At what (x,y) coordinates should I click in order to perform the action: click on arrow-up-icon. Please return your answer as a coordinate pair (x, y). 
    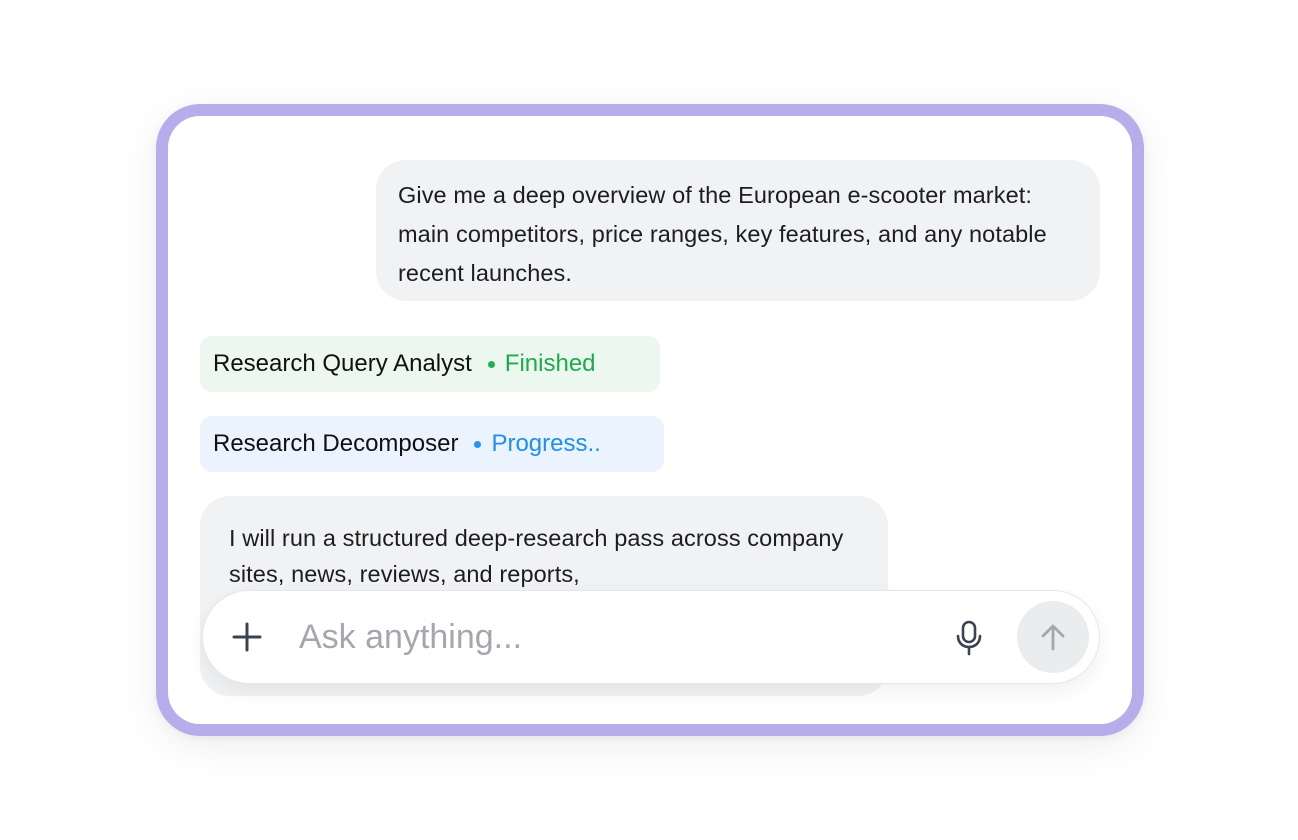
    Looking at the image, I should click on (1053, 637).